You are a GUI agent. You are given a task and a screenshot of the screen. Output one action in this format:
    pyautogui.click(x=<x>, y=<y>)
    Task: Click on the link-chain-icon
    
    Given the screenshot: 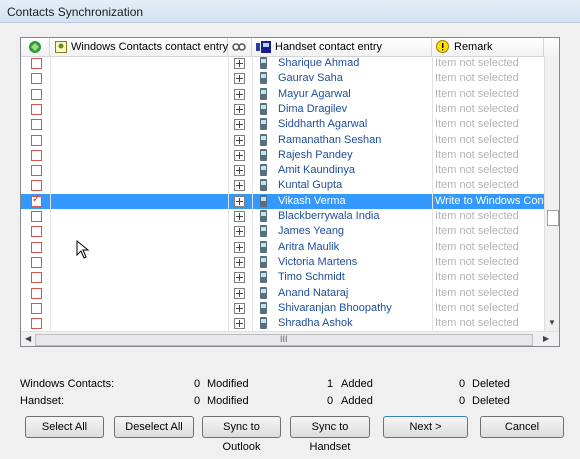 What is the action you would take?
    pyautogui.click(x=239, y=47)
    